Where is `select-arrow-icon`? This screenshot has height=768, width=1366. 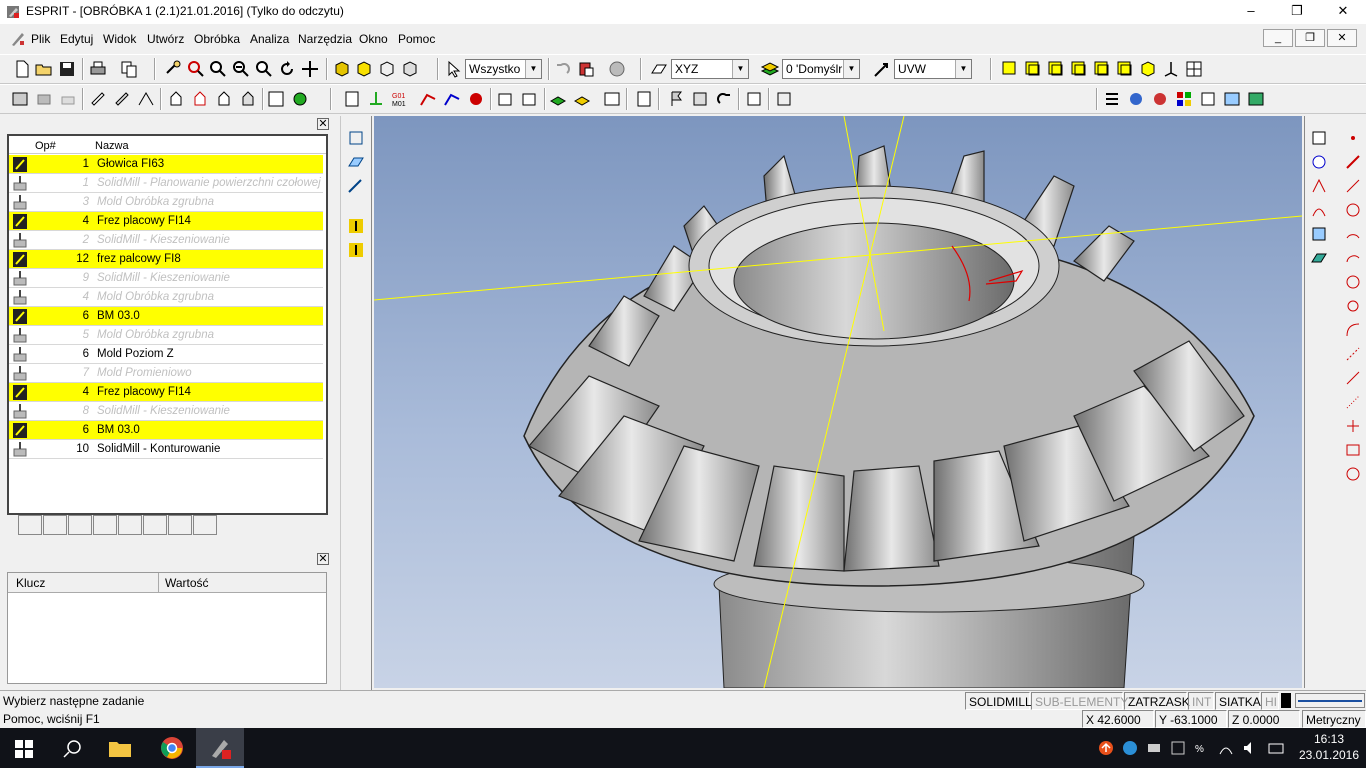
select-arrow-icon is located at coordinates (454, 69).